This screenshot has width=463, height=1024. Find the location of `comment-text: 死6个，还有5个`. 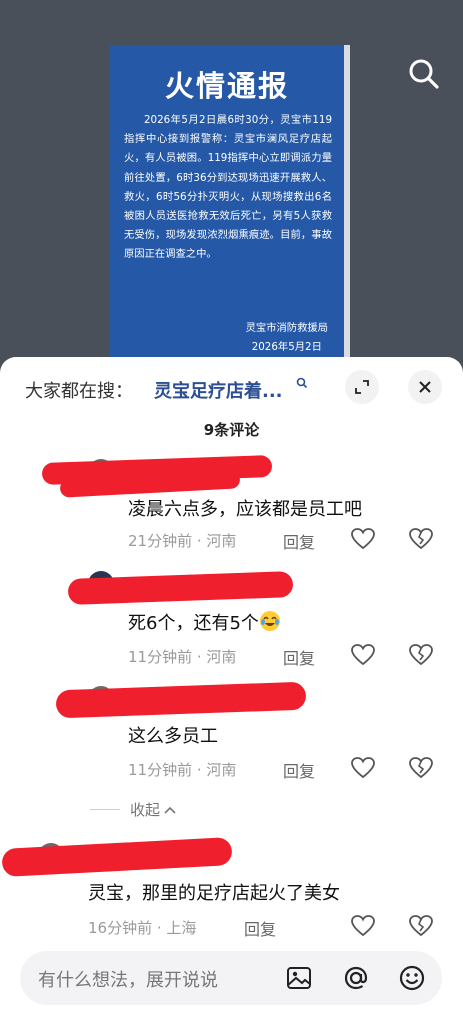

comment-text: 死6个，还有5个 is located at coordinates (204, 622).